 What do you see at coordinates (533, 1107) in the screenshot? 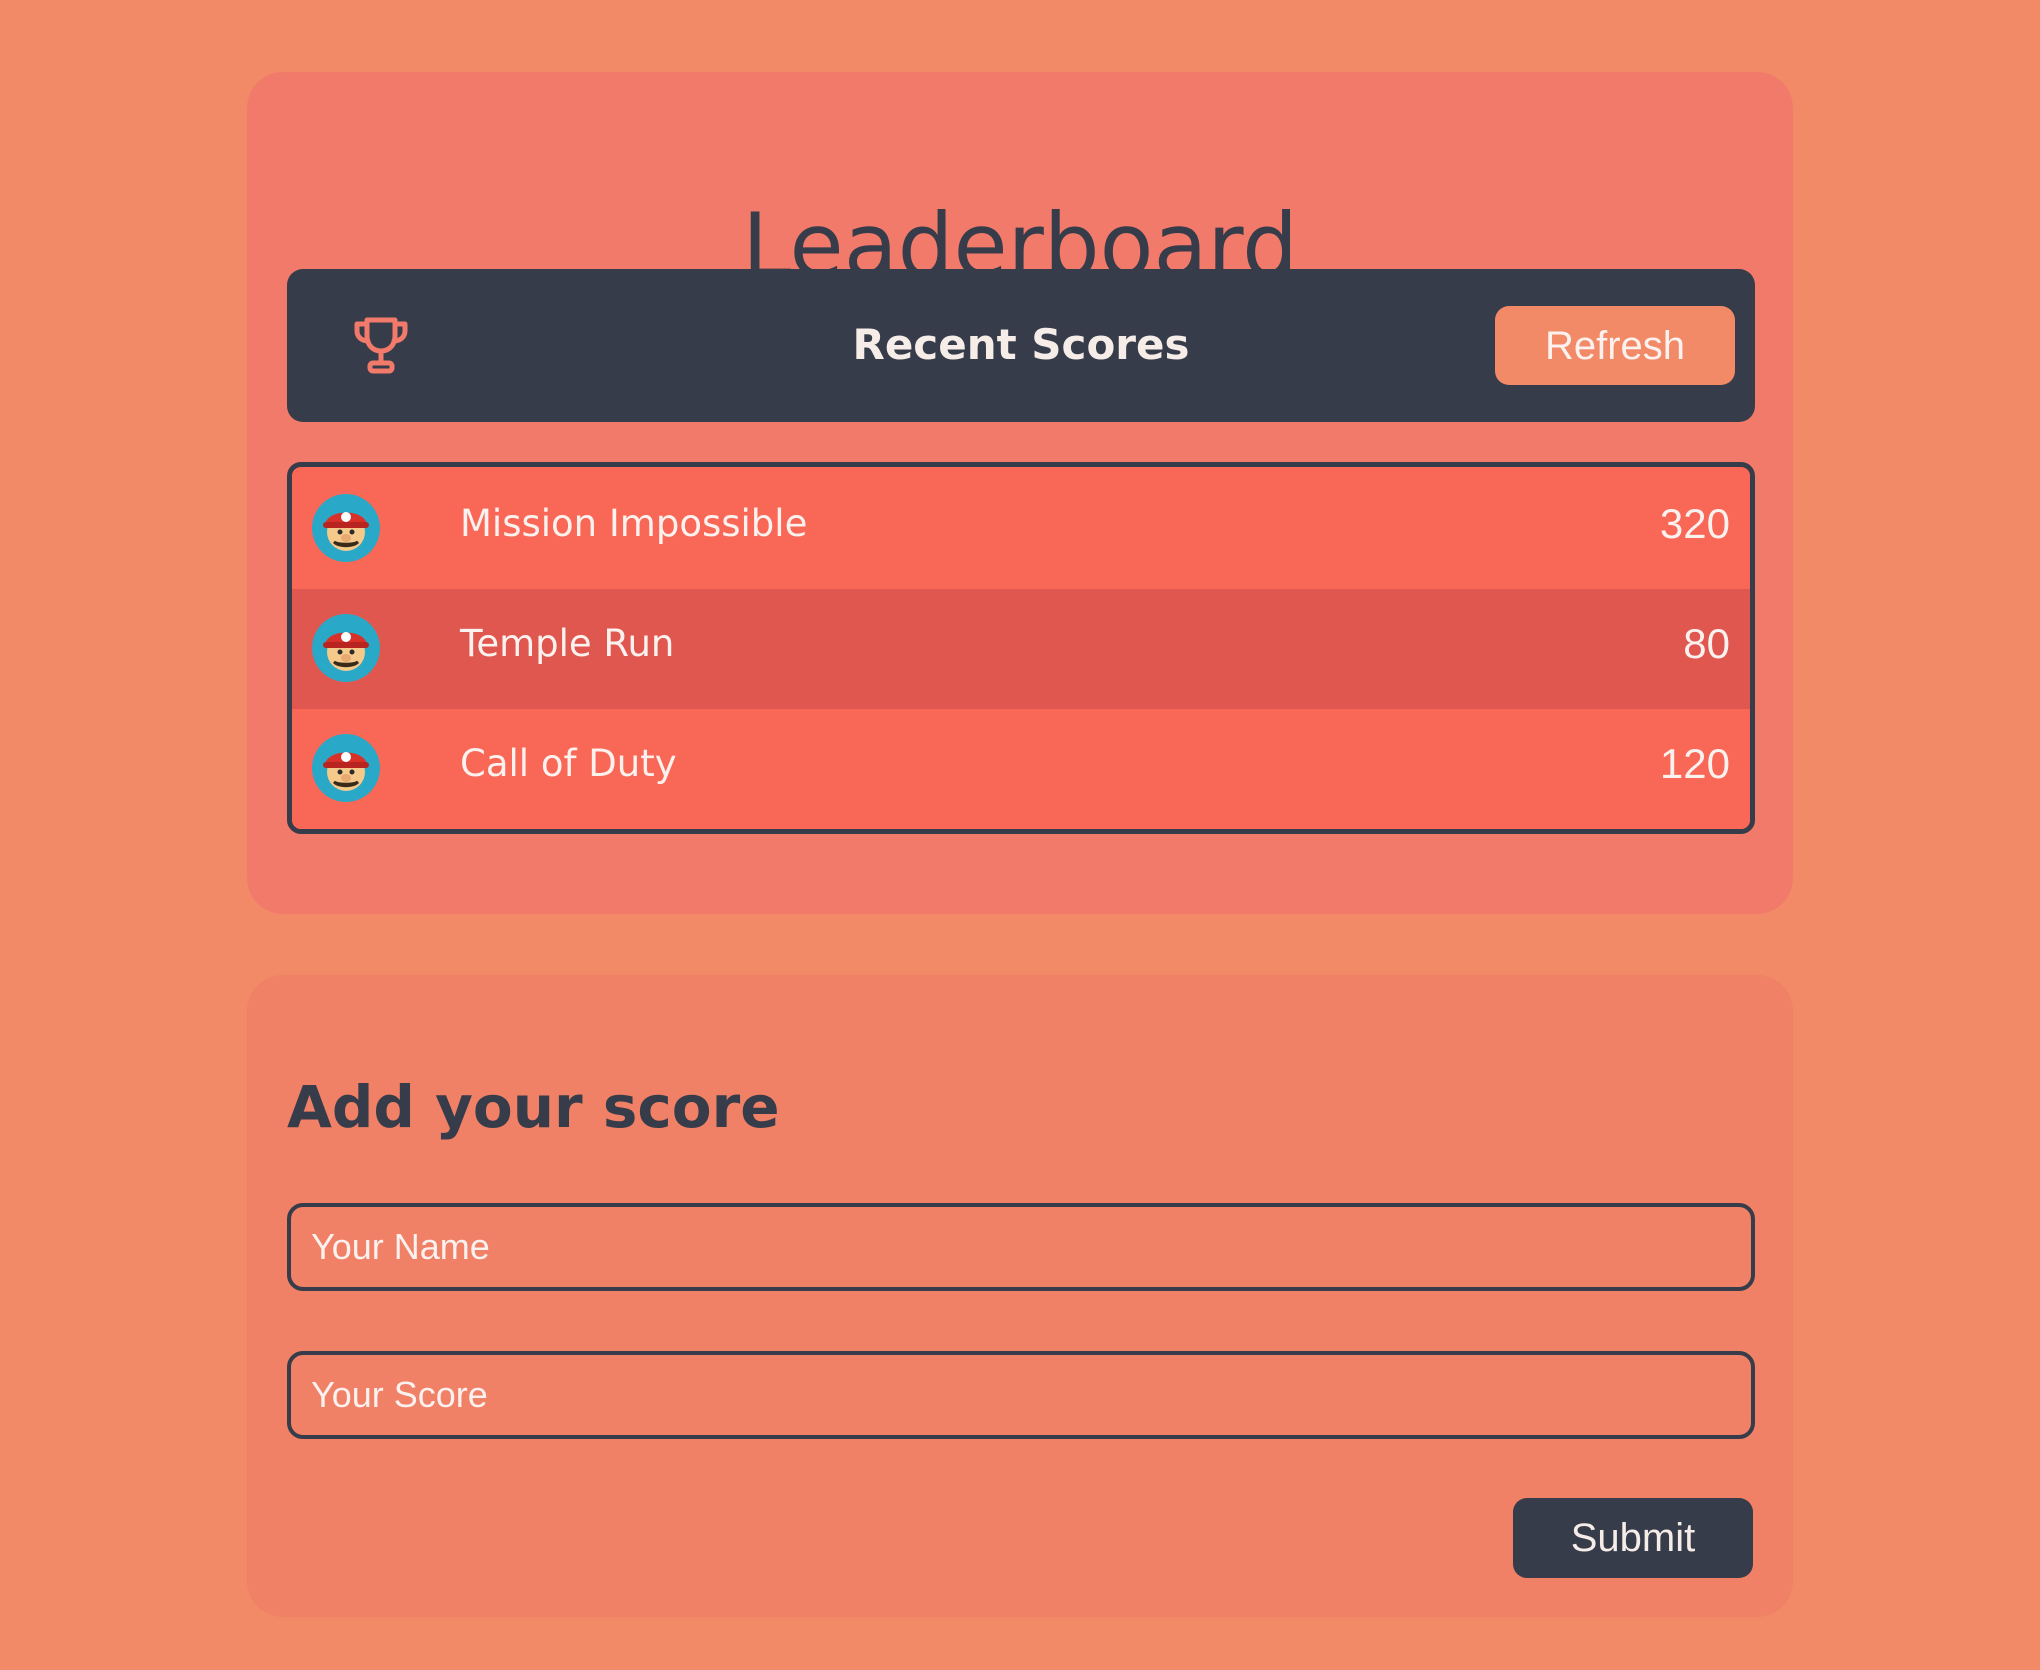
I see `form-title: Add your score` at bounding box center [533, 1107].